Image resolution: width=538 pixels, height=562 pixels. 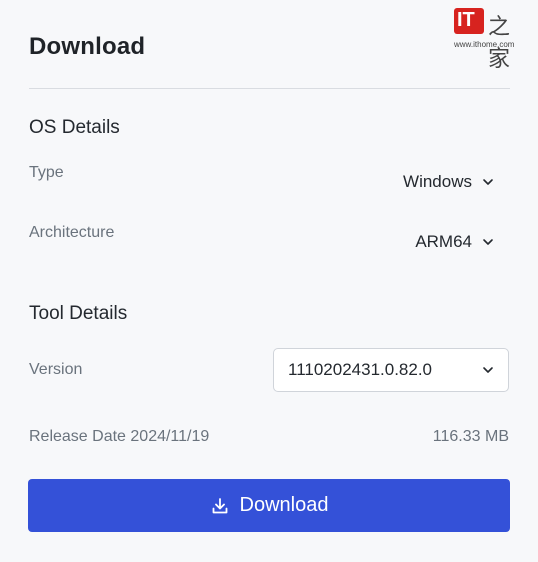 What do you see at coordinates (78, 313) in the screenshot?
I see `tool-details-heading: Tool Details` at bounding box center [78, 313].